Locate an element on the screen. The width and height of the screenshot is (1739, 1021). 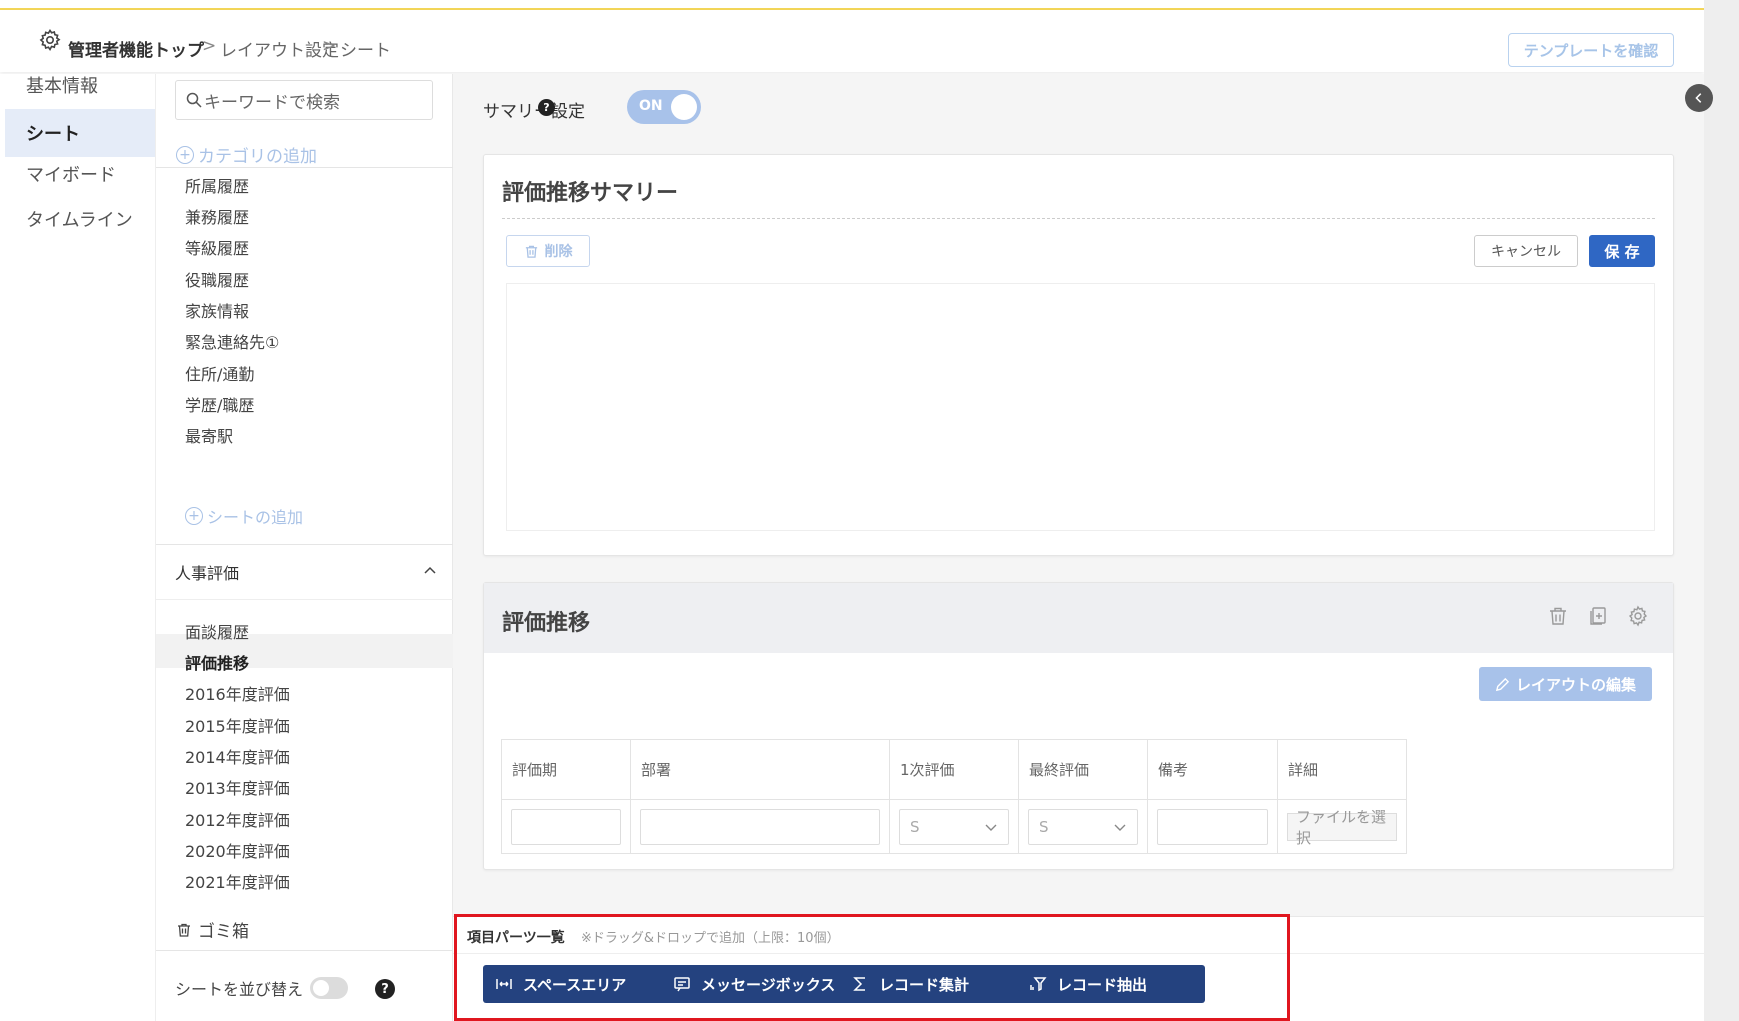
period-input is located at coordinates (566, 826).